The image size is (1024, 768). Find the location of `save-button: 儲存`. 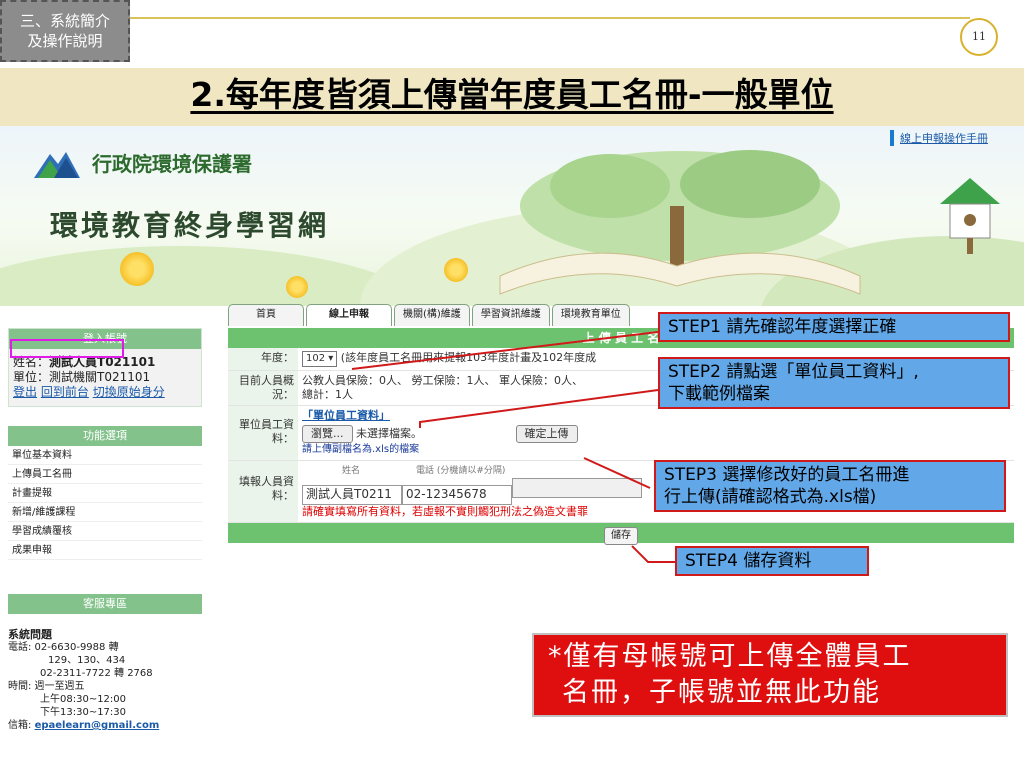

save-button: 儲存 is located at coordinates (621, 536).